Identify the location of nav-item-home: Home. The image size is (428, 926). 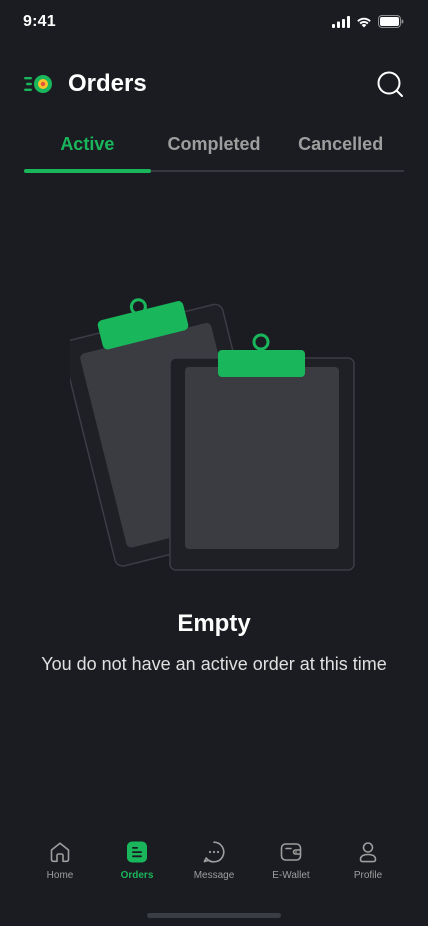
(60, 868).